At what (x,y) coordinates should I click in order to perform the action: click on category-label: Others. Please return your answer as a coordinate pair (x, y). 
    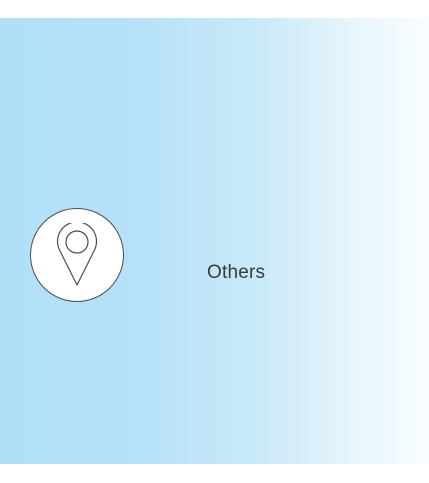
    Looking at the image, I should click on (236, 272).